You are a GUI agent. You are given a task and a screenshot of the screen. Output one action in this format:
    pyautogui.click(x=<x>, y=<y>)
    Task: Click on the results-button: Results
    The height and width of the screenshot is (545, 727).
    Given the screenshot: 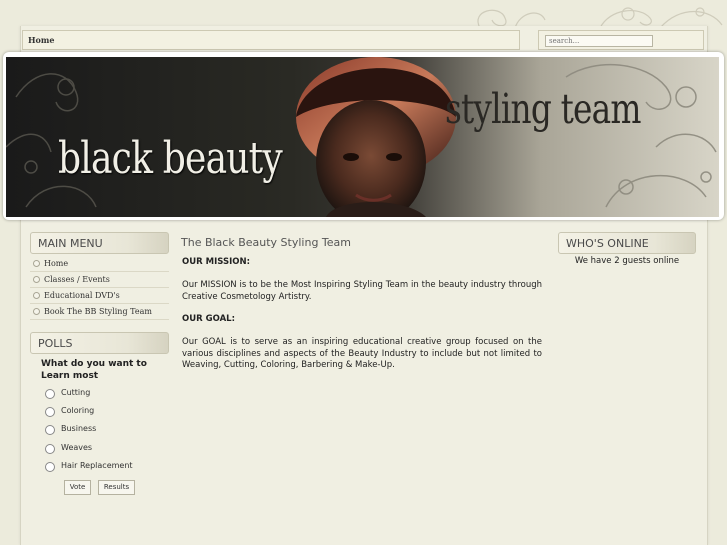 What is the action you would take?
    pyautogui.click(x=116, y=487)
    